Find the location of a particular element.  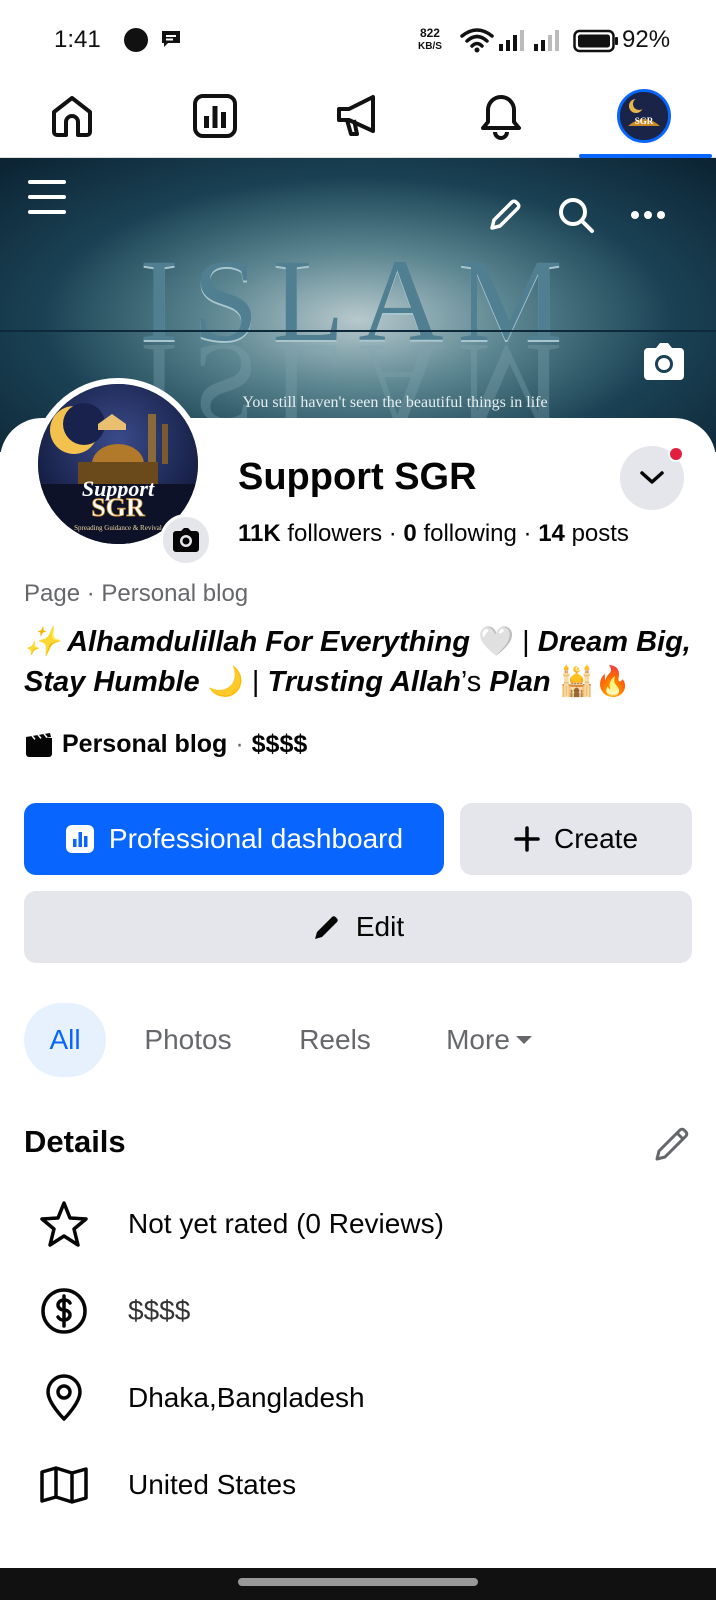

tab-all: All is located at coordinates (65, 1040).